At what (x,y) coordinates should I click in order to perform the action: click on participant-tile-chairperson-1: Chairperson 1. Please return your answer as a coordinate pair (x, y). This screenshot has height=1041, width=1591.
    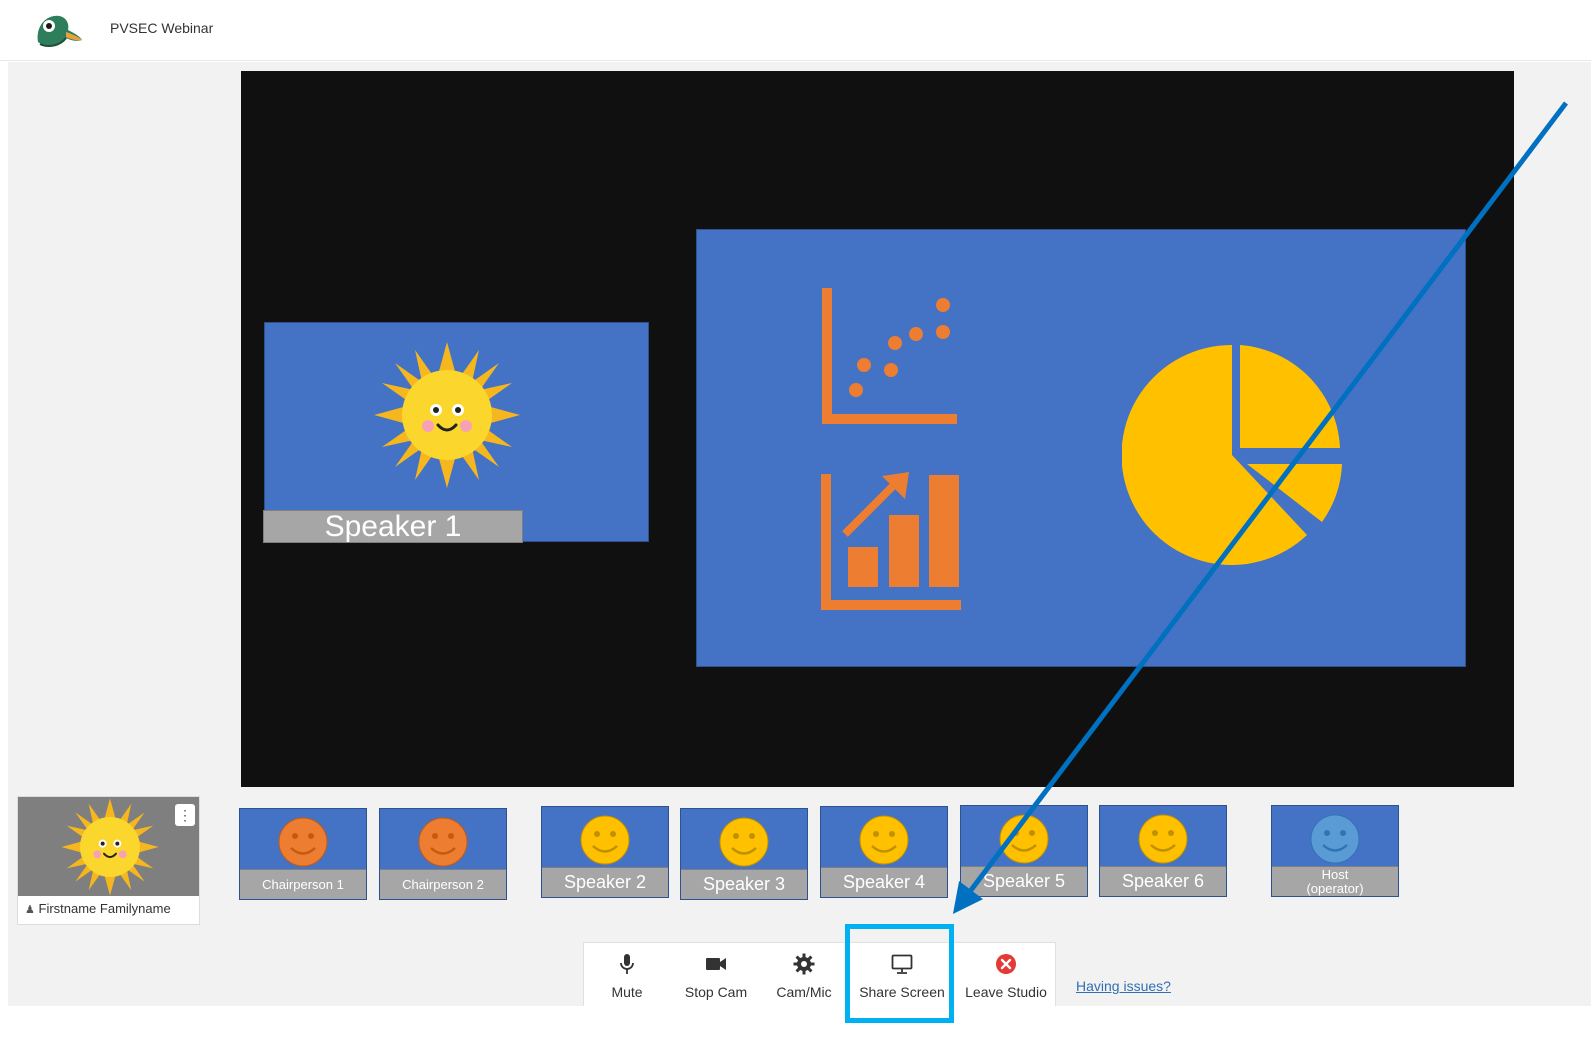
    Looking at the image, I should click on (303, 854).